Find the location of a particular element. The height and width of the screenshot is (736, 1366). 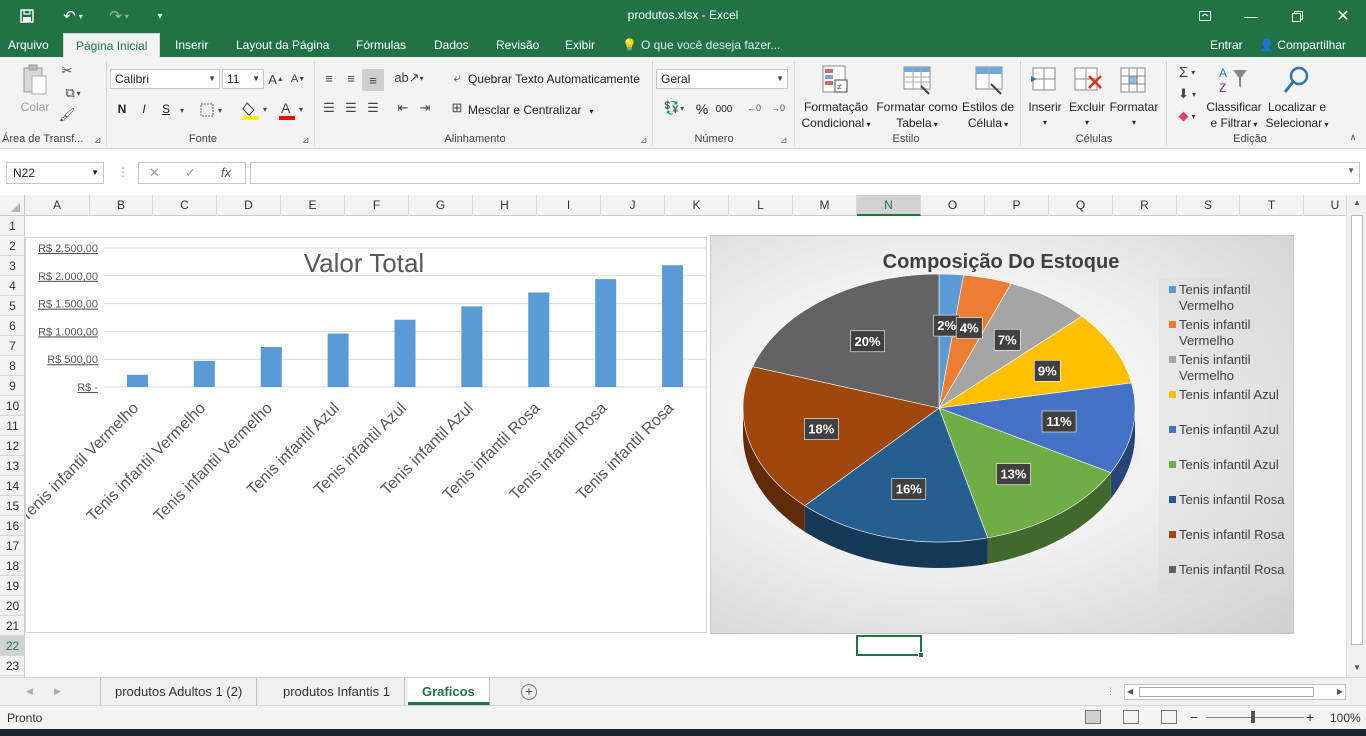

format-as-table-button: Formatar como Tabela ▾ is located at coordinates (917, 116).